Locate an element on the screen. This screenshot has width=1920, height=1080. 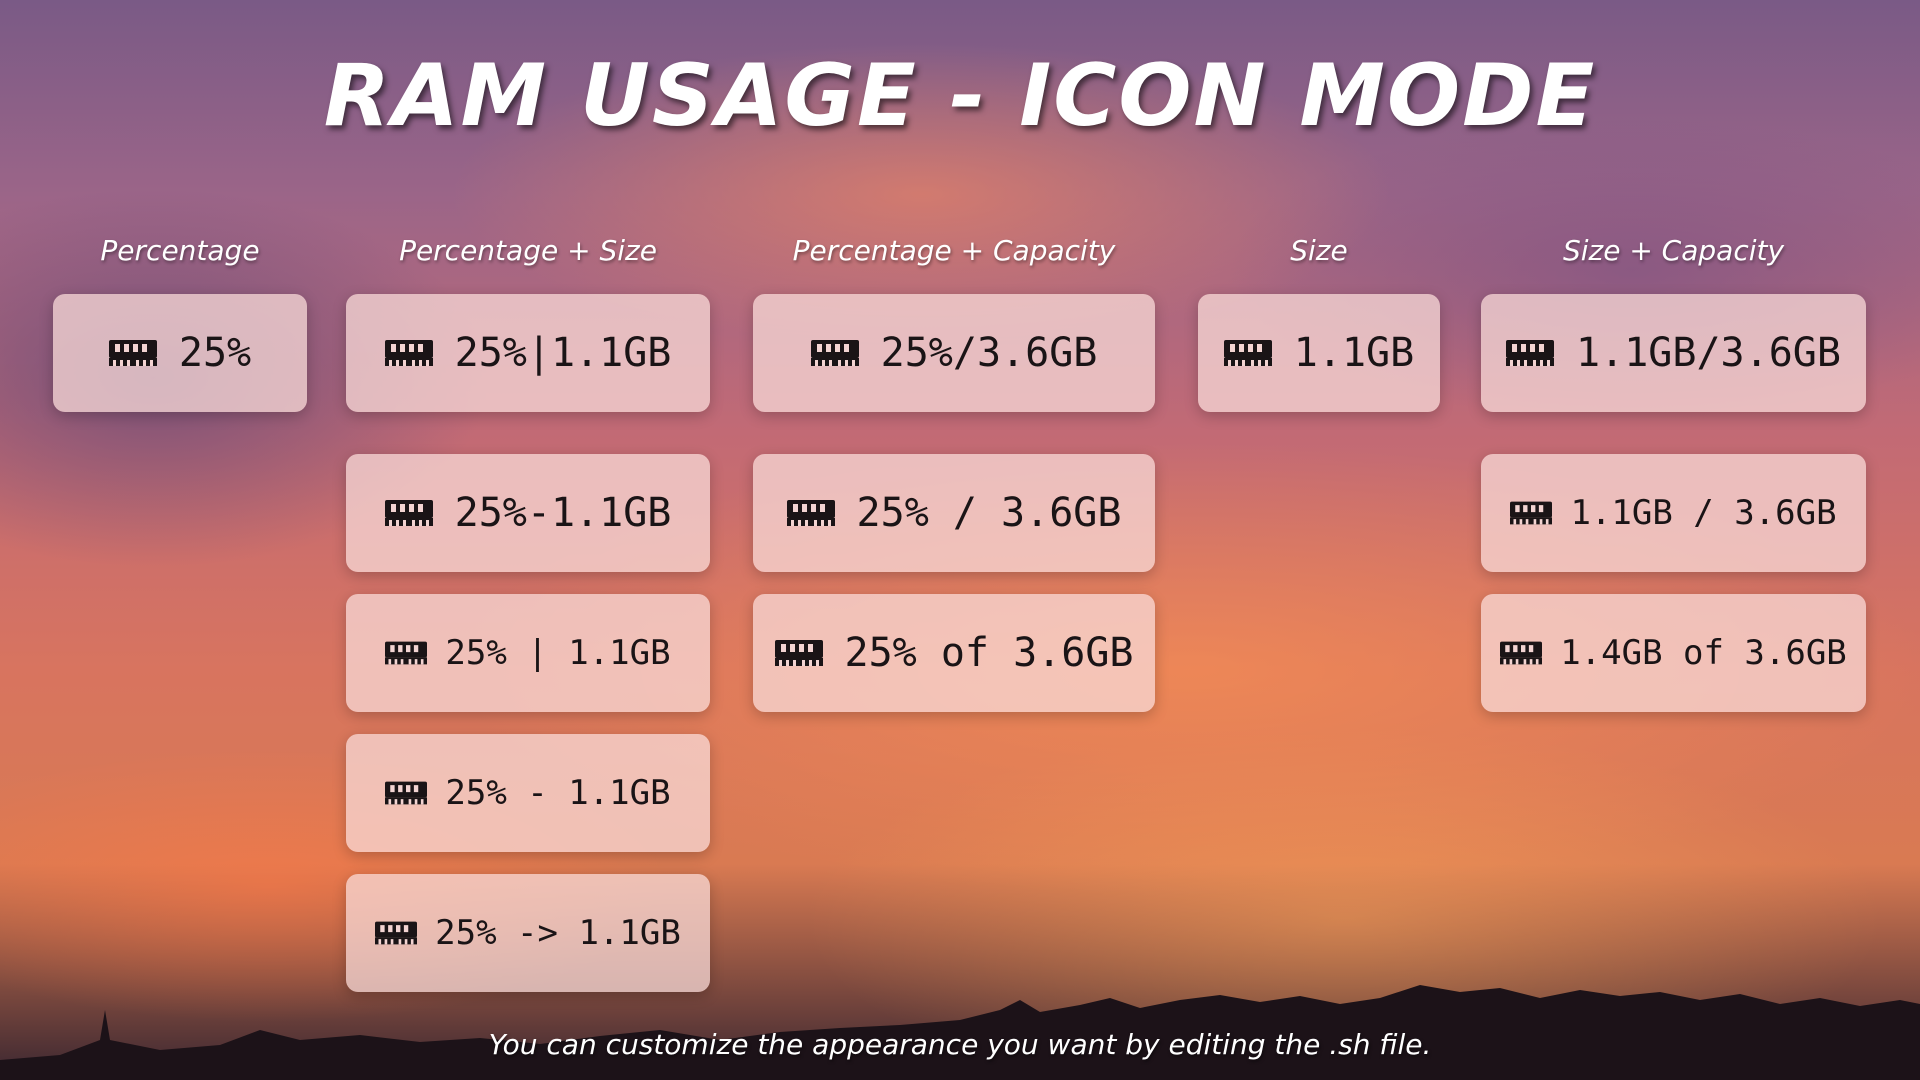
ram-widget-text: 25% - 1.1GB is located at coordinates (558, 793).